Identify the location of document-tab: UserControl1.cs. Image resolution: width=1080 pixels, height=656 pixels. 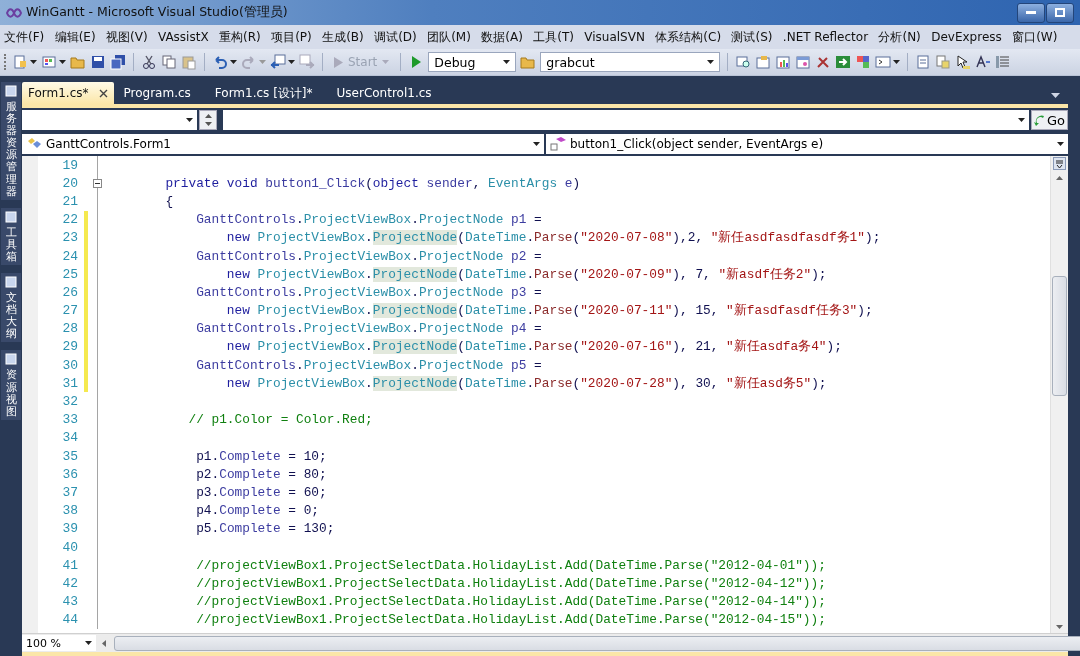
(384, 93).